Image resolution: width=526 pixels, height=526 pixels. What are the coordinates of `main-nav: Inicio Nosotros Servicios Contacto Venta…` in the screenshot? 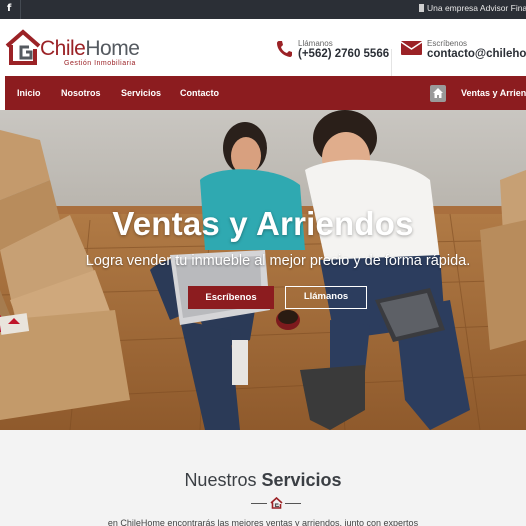 It's located at (265, 93).